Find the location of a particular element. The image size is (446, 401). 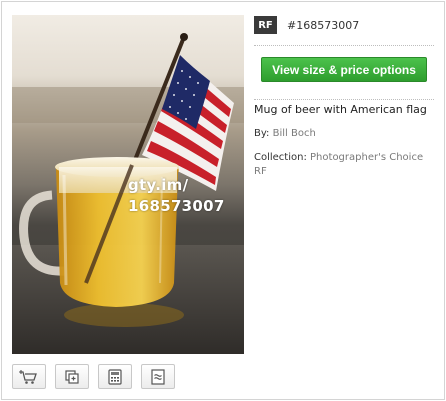

collection-info: Collection: Photographer's Choice RF is located at coordinates (344, 165).